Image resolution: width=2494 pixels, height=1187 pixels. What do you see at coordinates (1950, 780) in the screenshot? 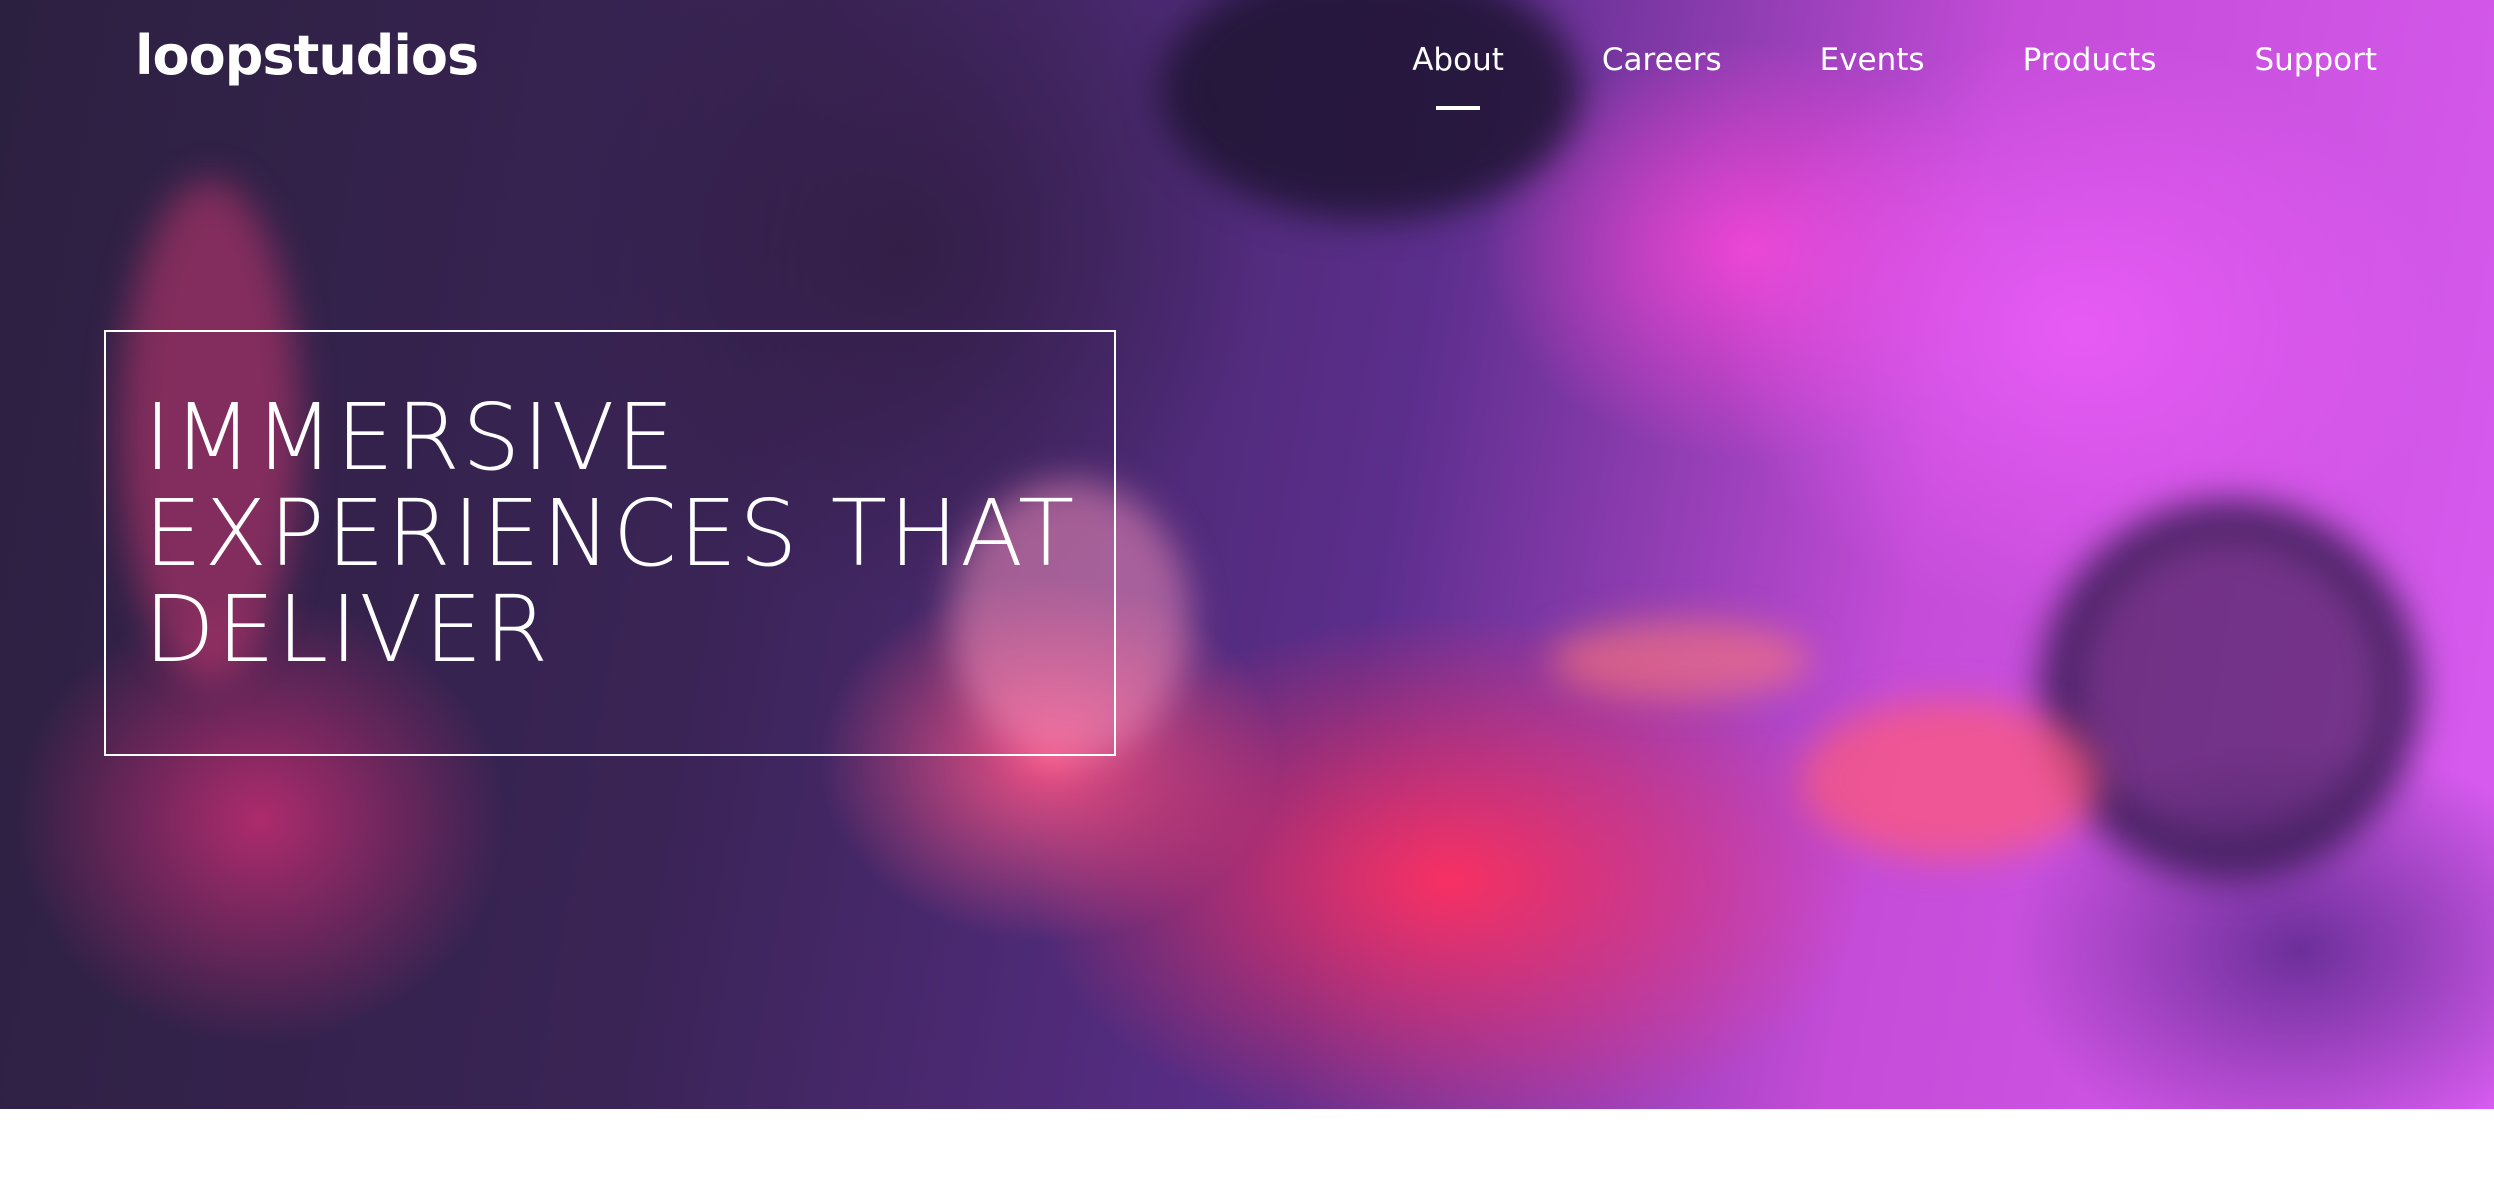
I see `hero-photo-hand` at bounding box center [1950, 780].